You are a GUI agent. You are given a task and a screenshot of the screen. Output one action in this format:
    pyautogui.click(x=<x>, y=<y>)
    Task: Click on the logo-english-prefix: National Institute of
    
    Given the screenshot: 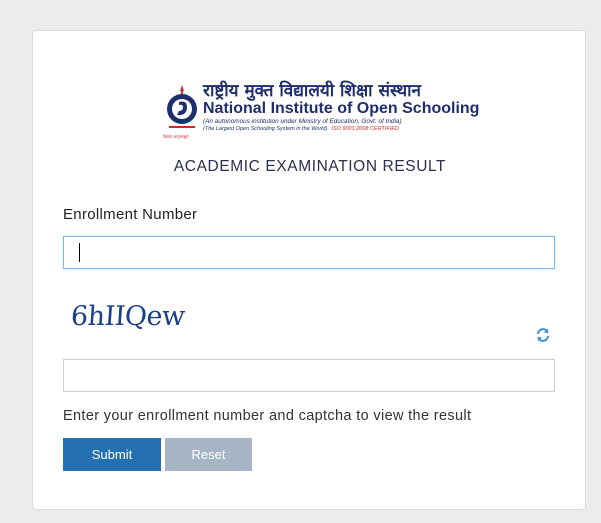 What is the action you would take?
    pyautogui.click(x=280, y=108)
    